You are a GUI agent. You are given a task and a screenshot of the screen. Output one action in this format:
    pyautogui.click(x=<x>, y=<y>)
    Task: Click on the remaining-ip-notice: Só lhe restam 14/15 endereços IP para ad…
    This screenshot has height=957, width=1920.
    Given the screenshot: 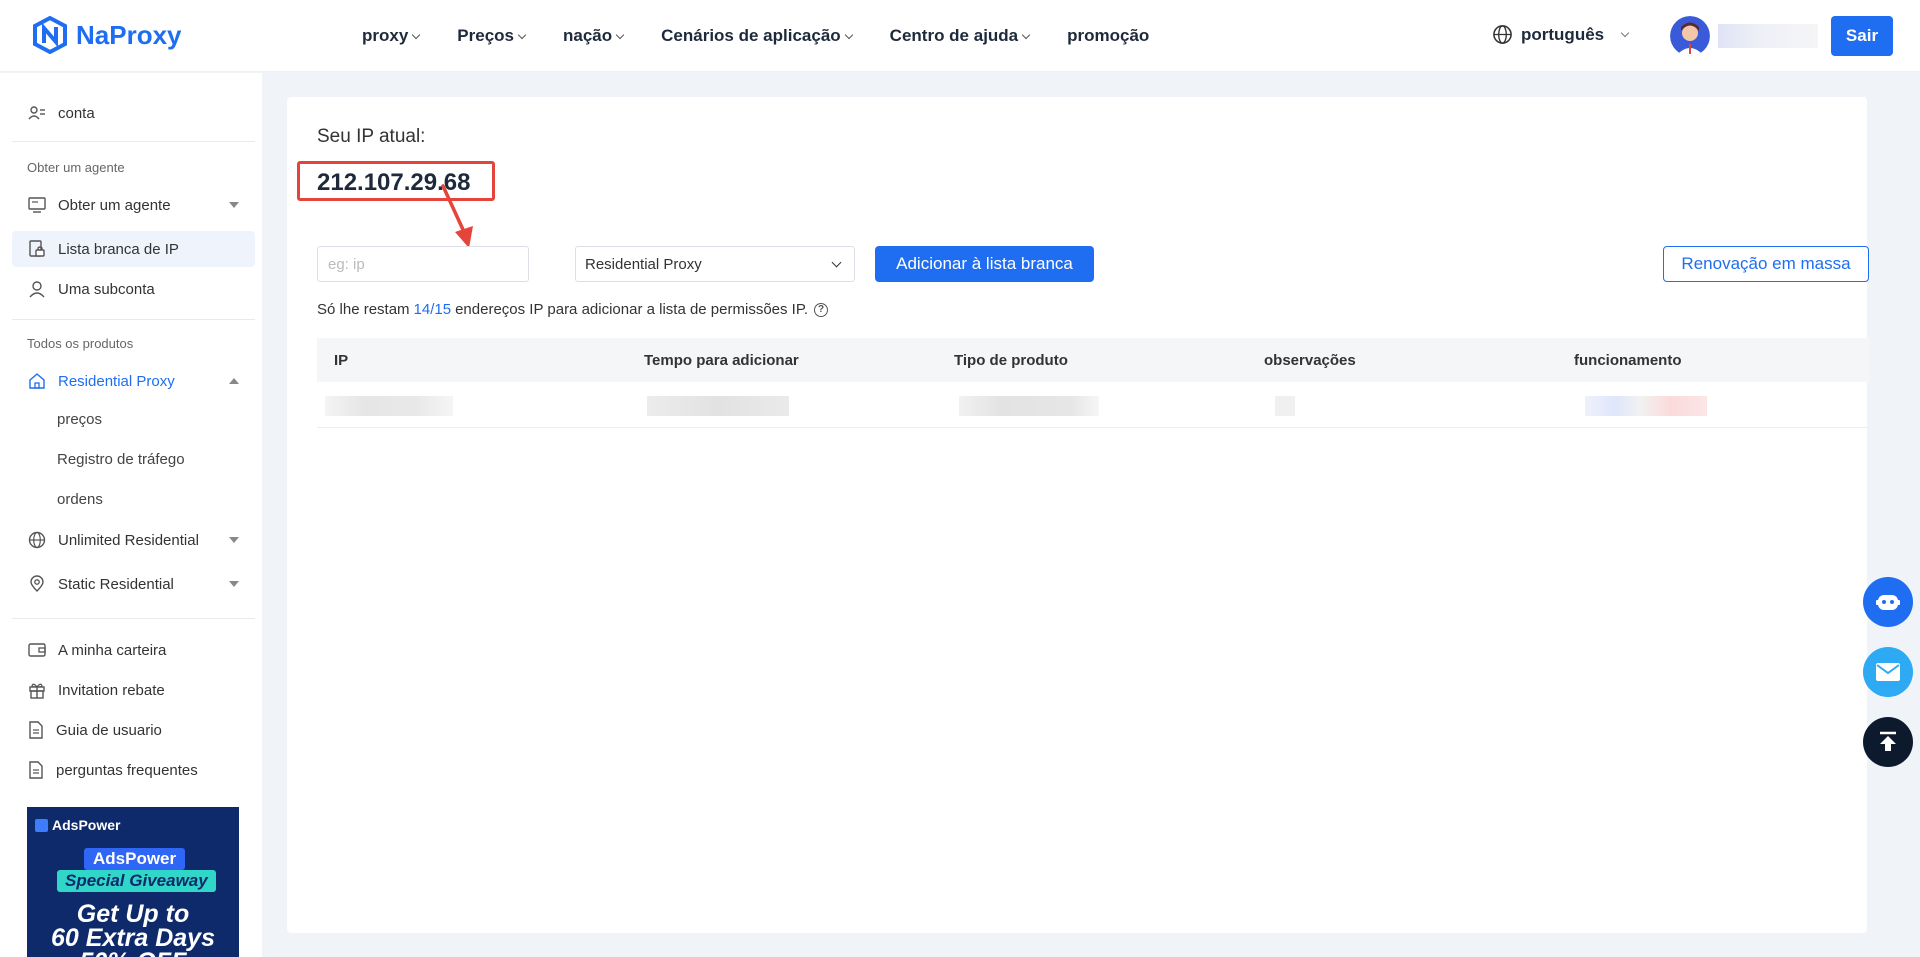 What is the action you would take?
    pyautogui.click(x=573, y=309)
    